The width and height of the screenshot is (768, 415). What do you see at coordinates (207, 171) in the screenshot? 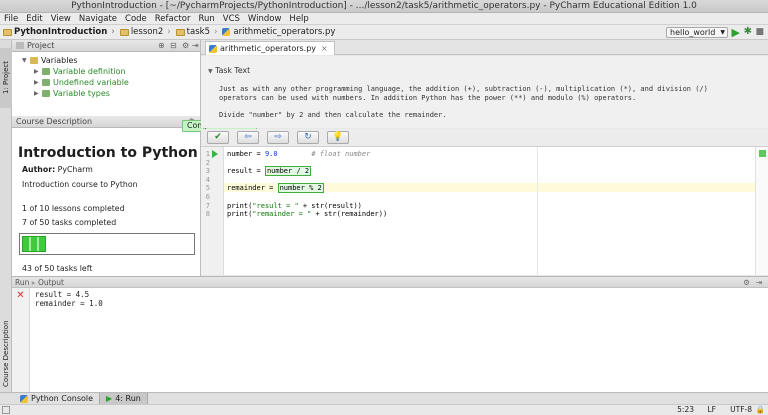
I see `line-number: 3` at bounding box center [207, 171].